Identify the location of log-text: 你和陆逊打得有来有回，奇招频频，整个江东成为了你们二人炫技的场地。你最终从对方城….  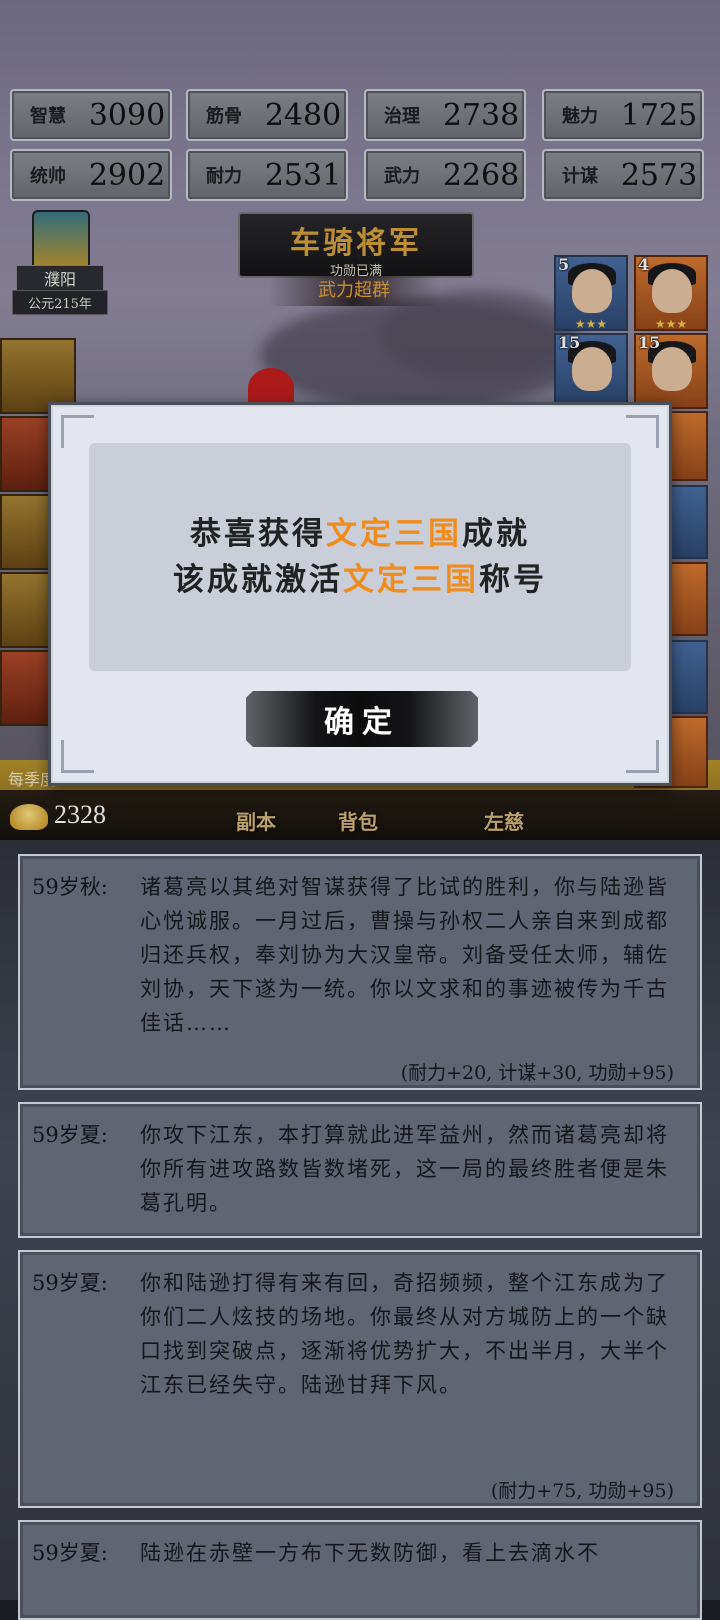
(404, 1334).